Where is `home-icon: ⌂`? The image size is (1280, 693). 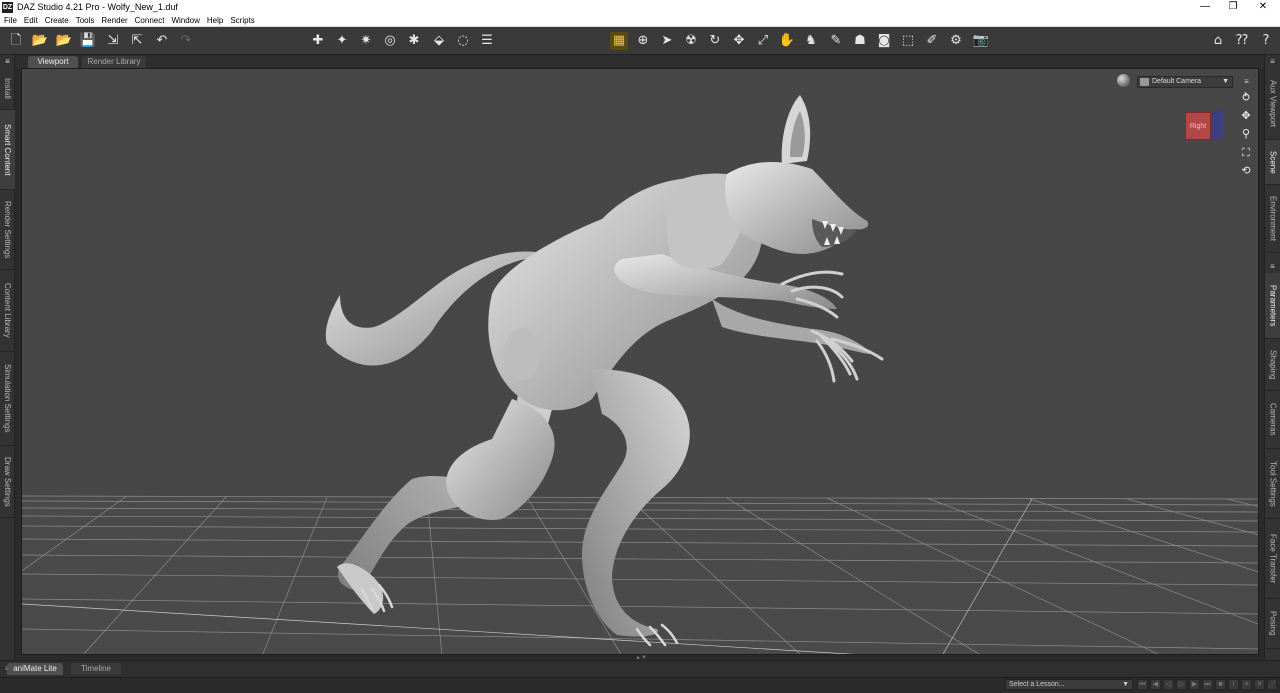 home-icon: ⌂ is located at coordinates (1218, 41).